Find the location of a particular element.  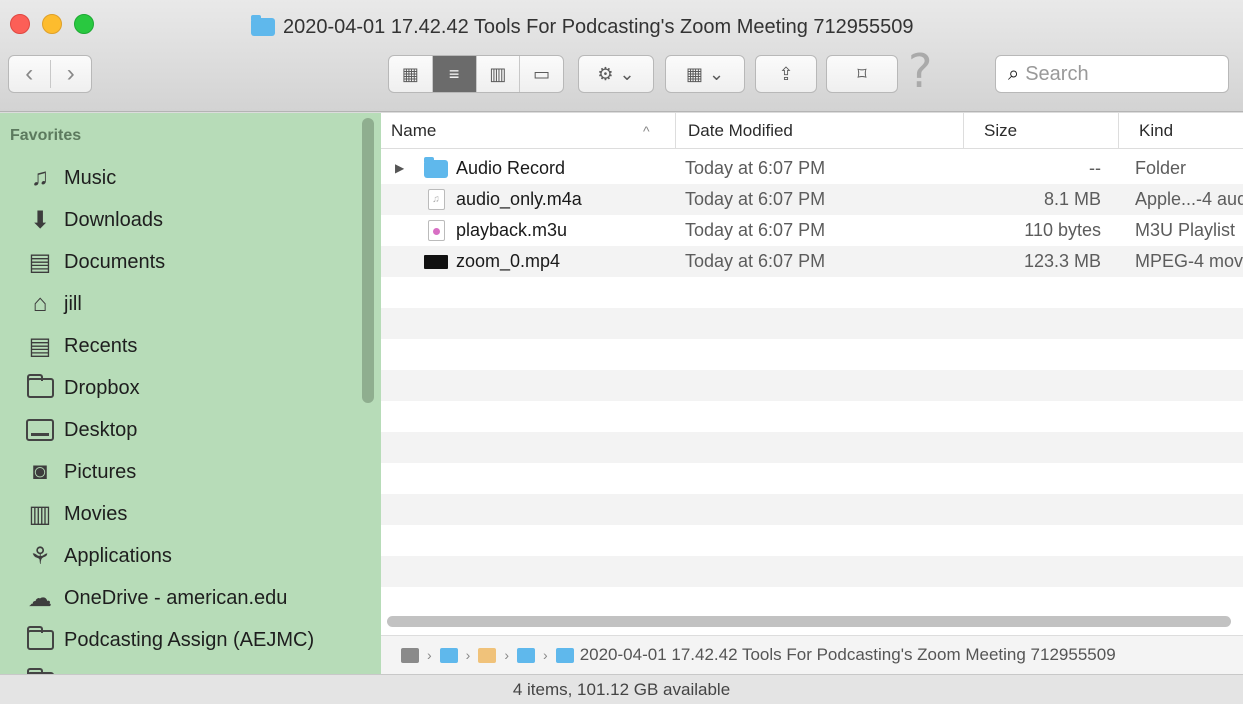

action-menu-button: ⚙ ⌄ is located at coordinates (616, 74).